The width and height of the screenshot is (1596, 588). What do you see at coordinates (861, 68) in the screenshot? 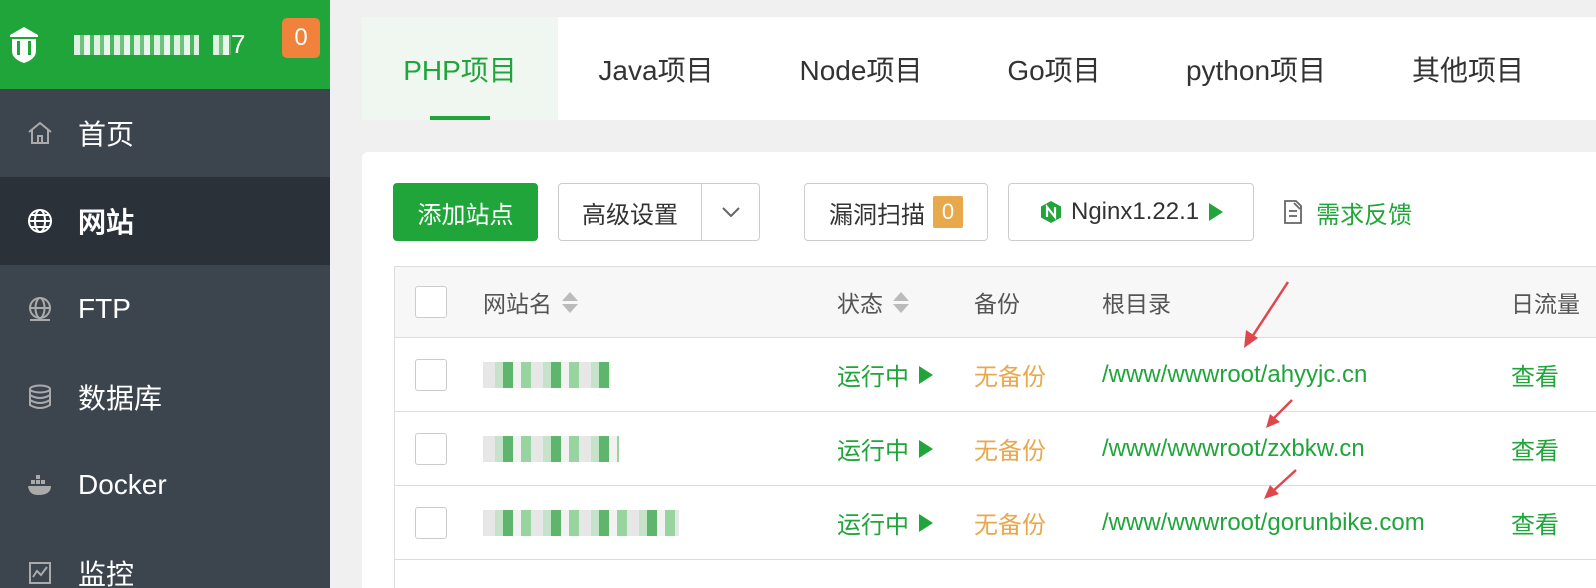
I see `tab-node: Node项目` at bounding box center [861, 68].